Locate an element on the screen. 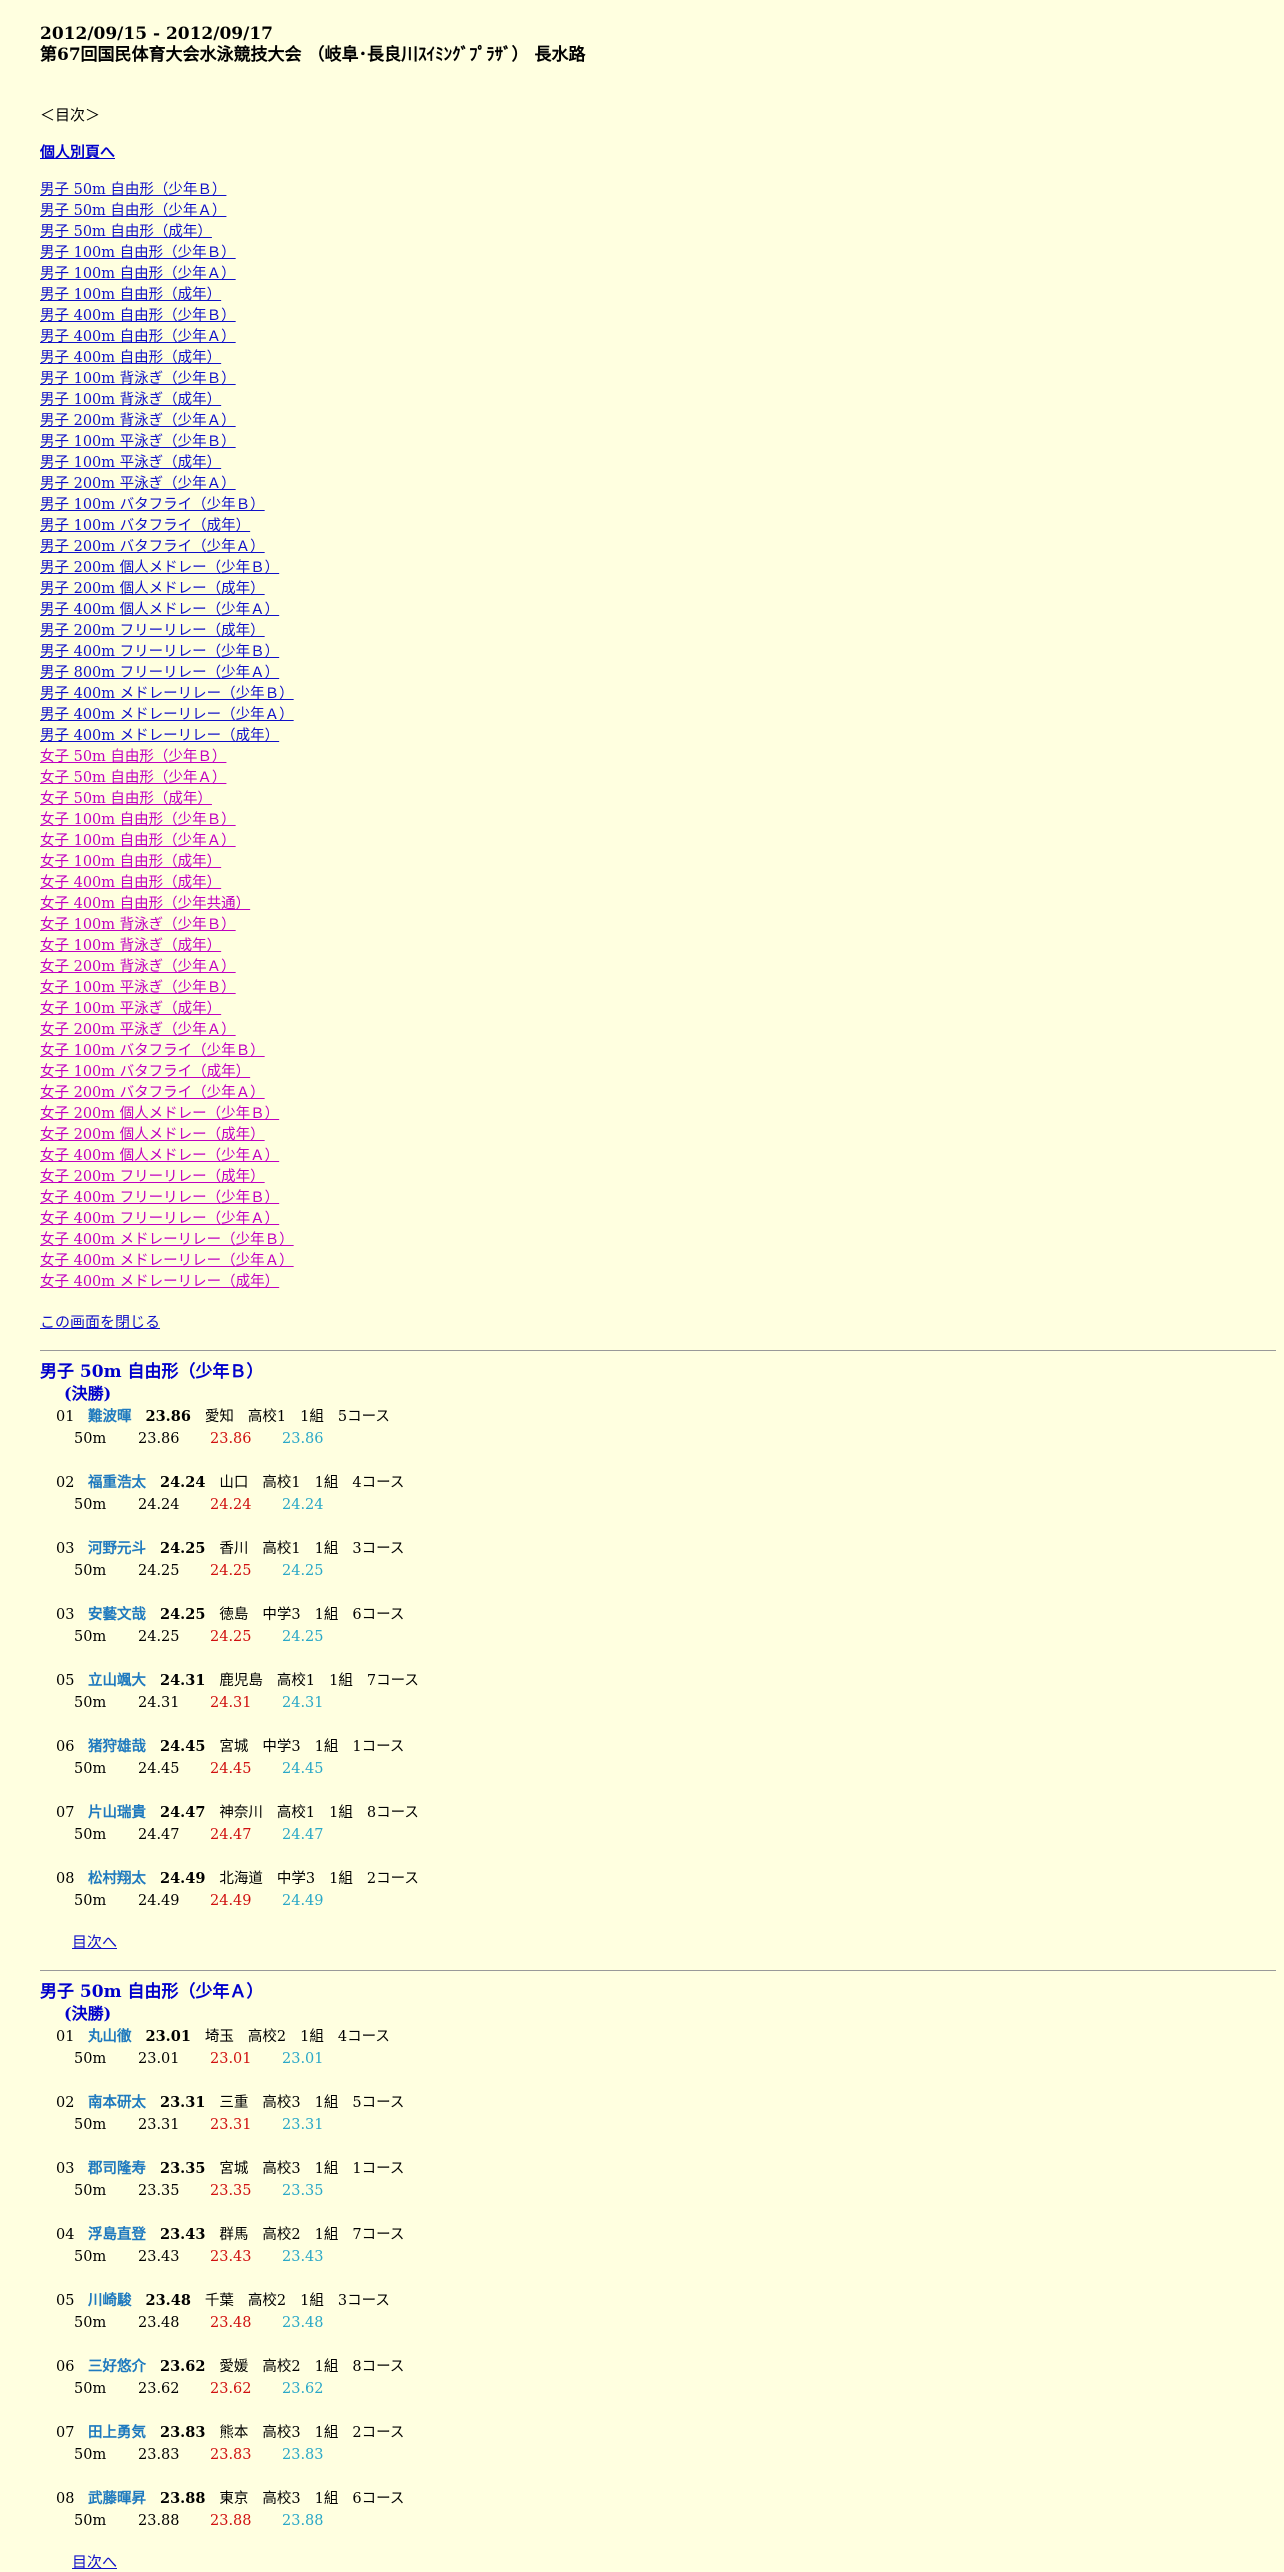 This screenshot has height=2572, width=1284. toc-link-female: 女子 400m 自由形（少年共通） is located at coordinates (658, 904).